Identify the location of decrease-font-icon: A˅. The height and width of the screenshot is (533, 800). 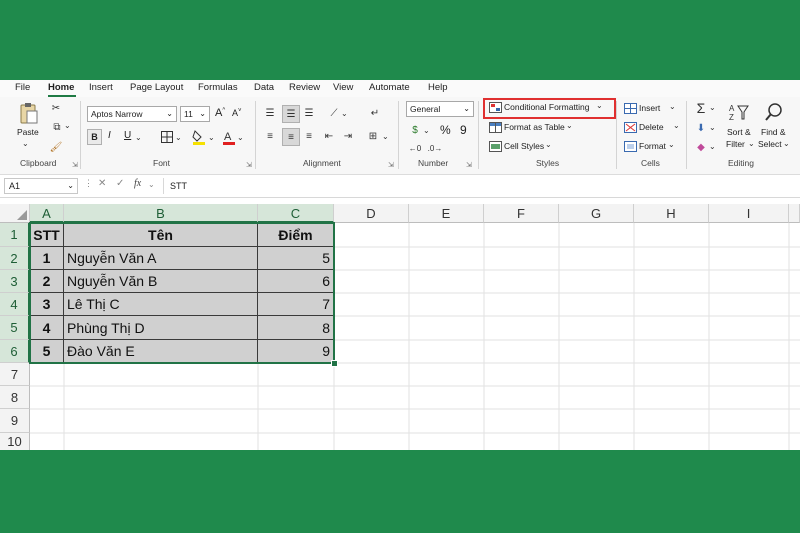
(237, 113).